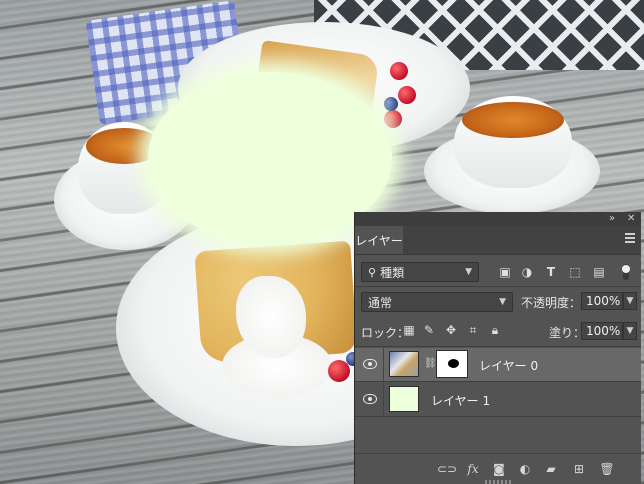  Describe the element at coordinates (473, 330) in the screenshot. I see `lock-artboard-icon: ⌗` at that location.